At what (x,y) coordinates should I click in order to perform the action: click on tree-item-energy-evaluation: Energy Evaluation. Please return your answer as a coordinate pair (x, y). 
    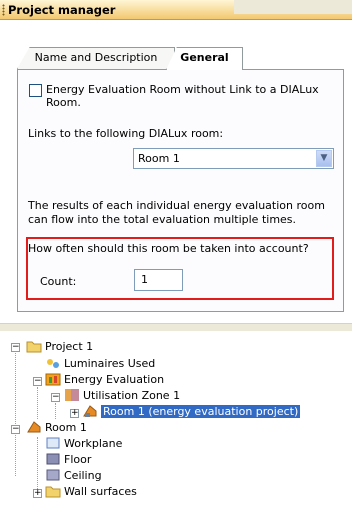
    Looking at the image, I should click on (104, 380).